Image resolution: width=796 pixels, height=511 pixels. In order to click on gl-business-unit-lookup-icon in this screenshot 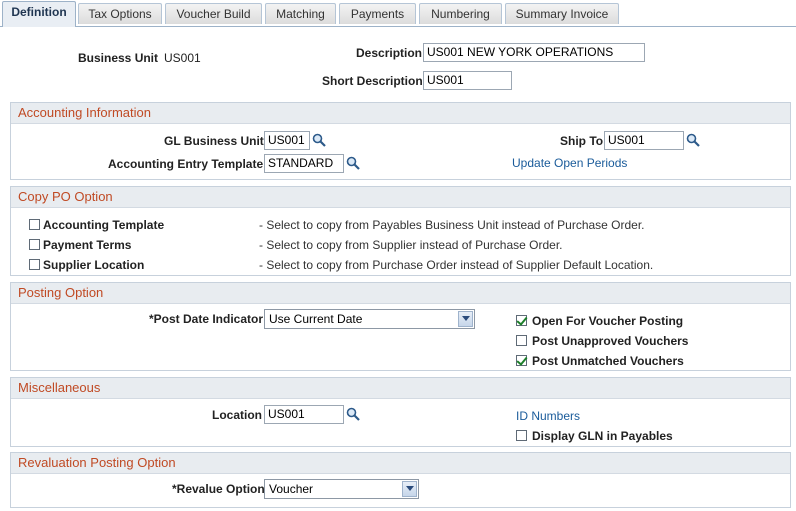, I will do `click(319, 140)`.